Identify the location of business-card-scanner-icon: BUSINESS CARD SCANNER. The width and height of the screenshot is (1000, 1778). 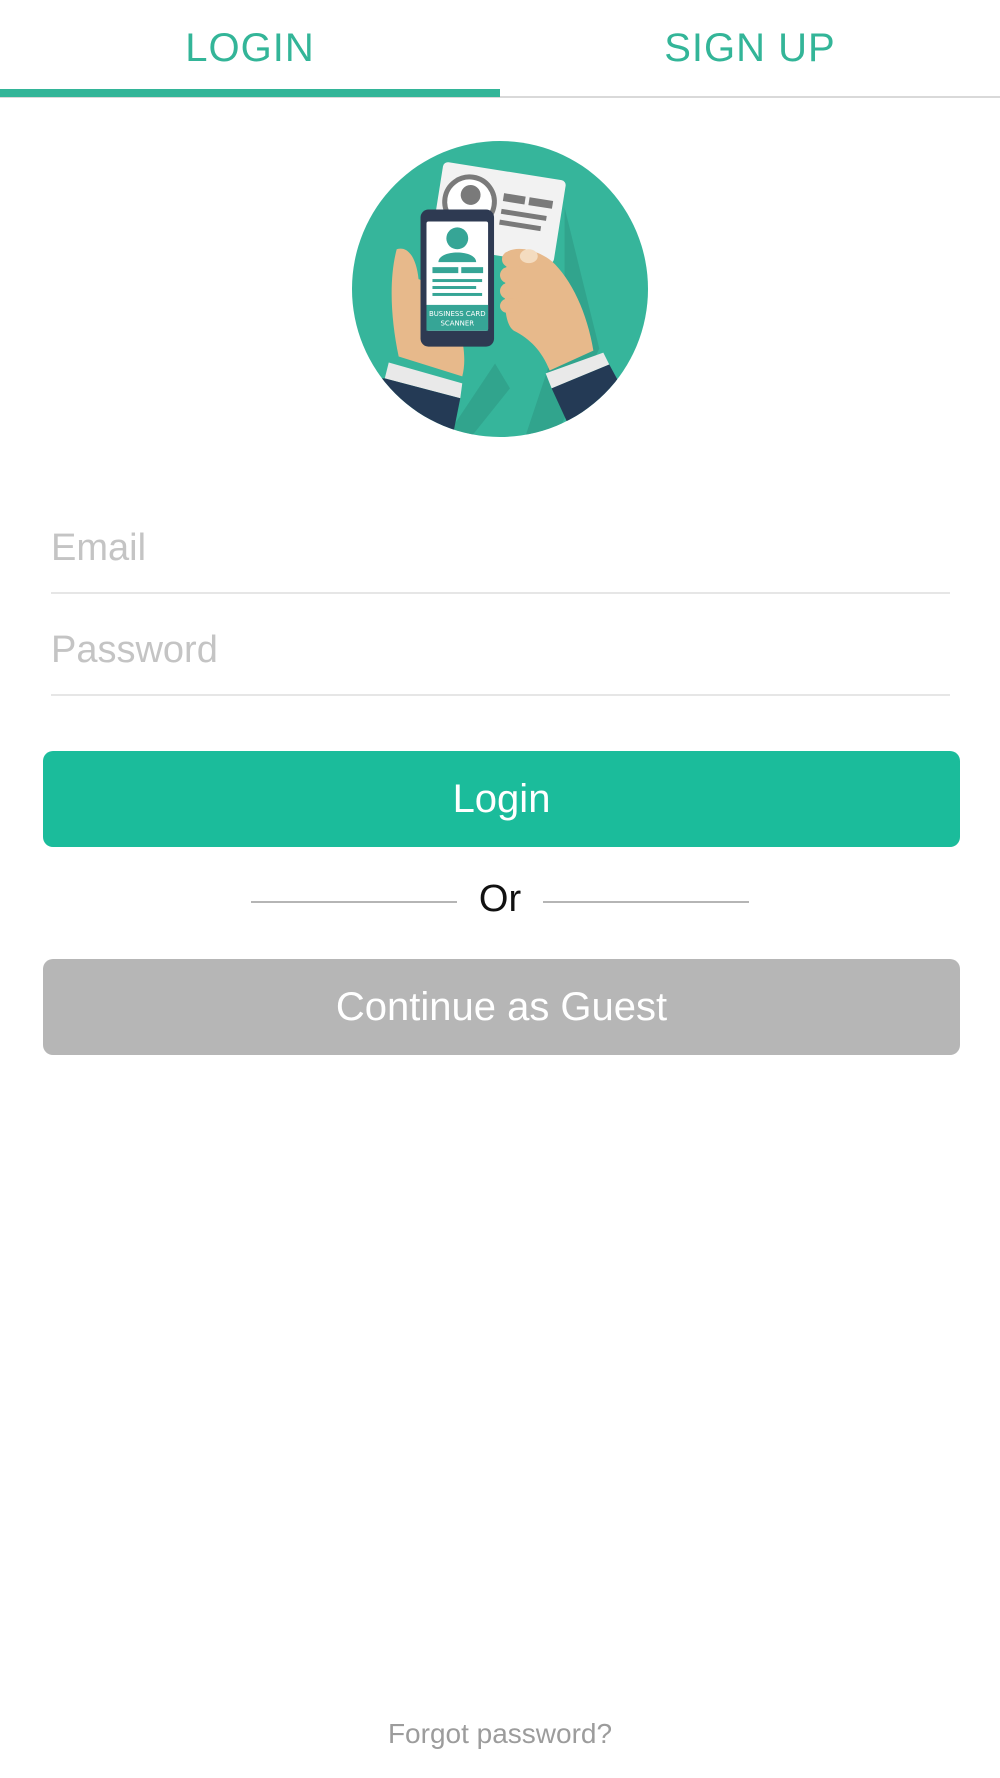
(500, 289).